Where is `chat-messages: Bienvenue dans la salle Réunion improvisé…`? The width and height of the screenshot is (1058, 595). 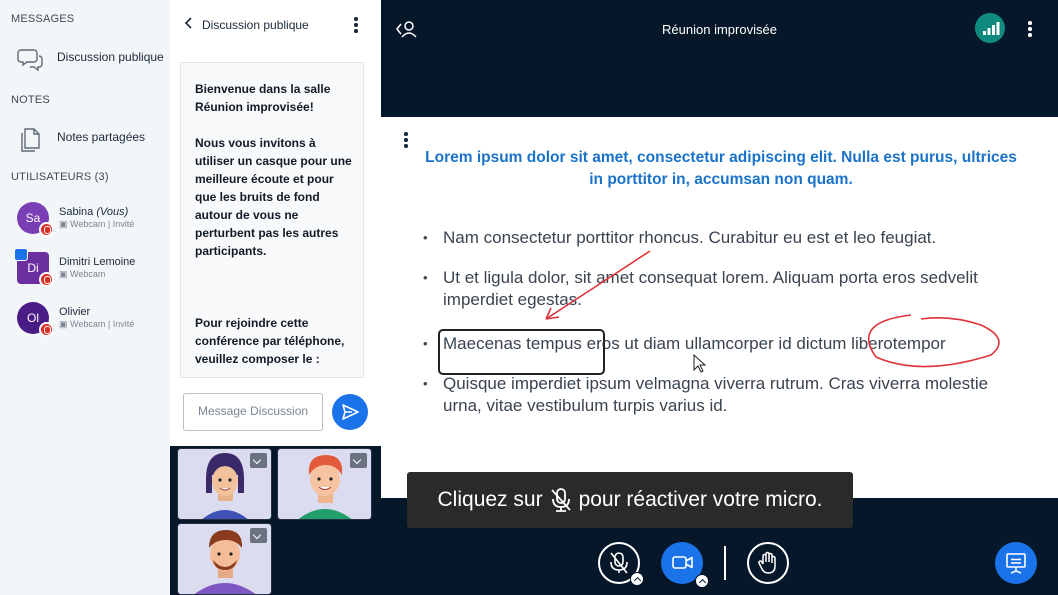 chat-messages: Bienvenue dans la salle Réunion improvisé… is located at coordinates (272, 220).